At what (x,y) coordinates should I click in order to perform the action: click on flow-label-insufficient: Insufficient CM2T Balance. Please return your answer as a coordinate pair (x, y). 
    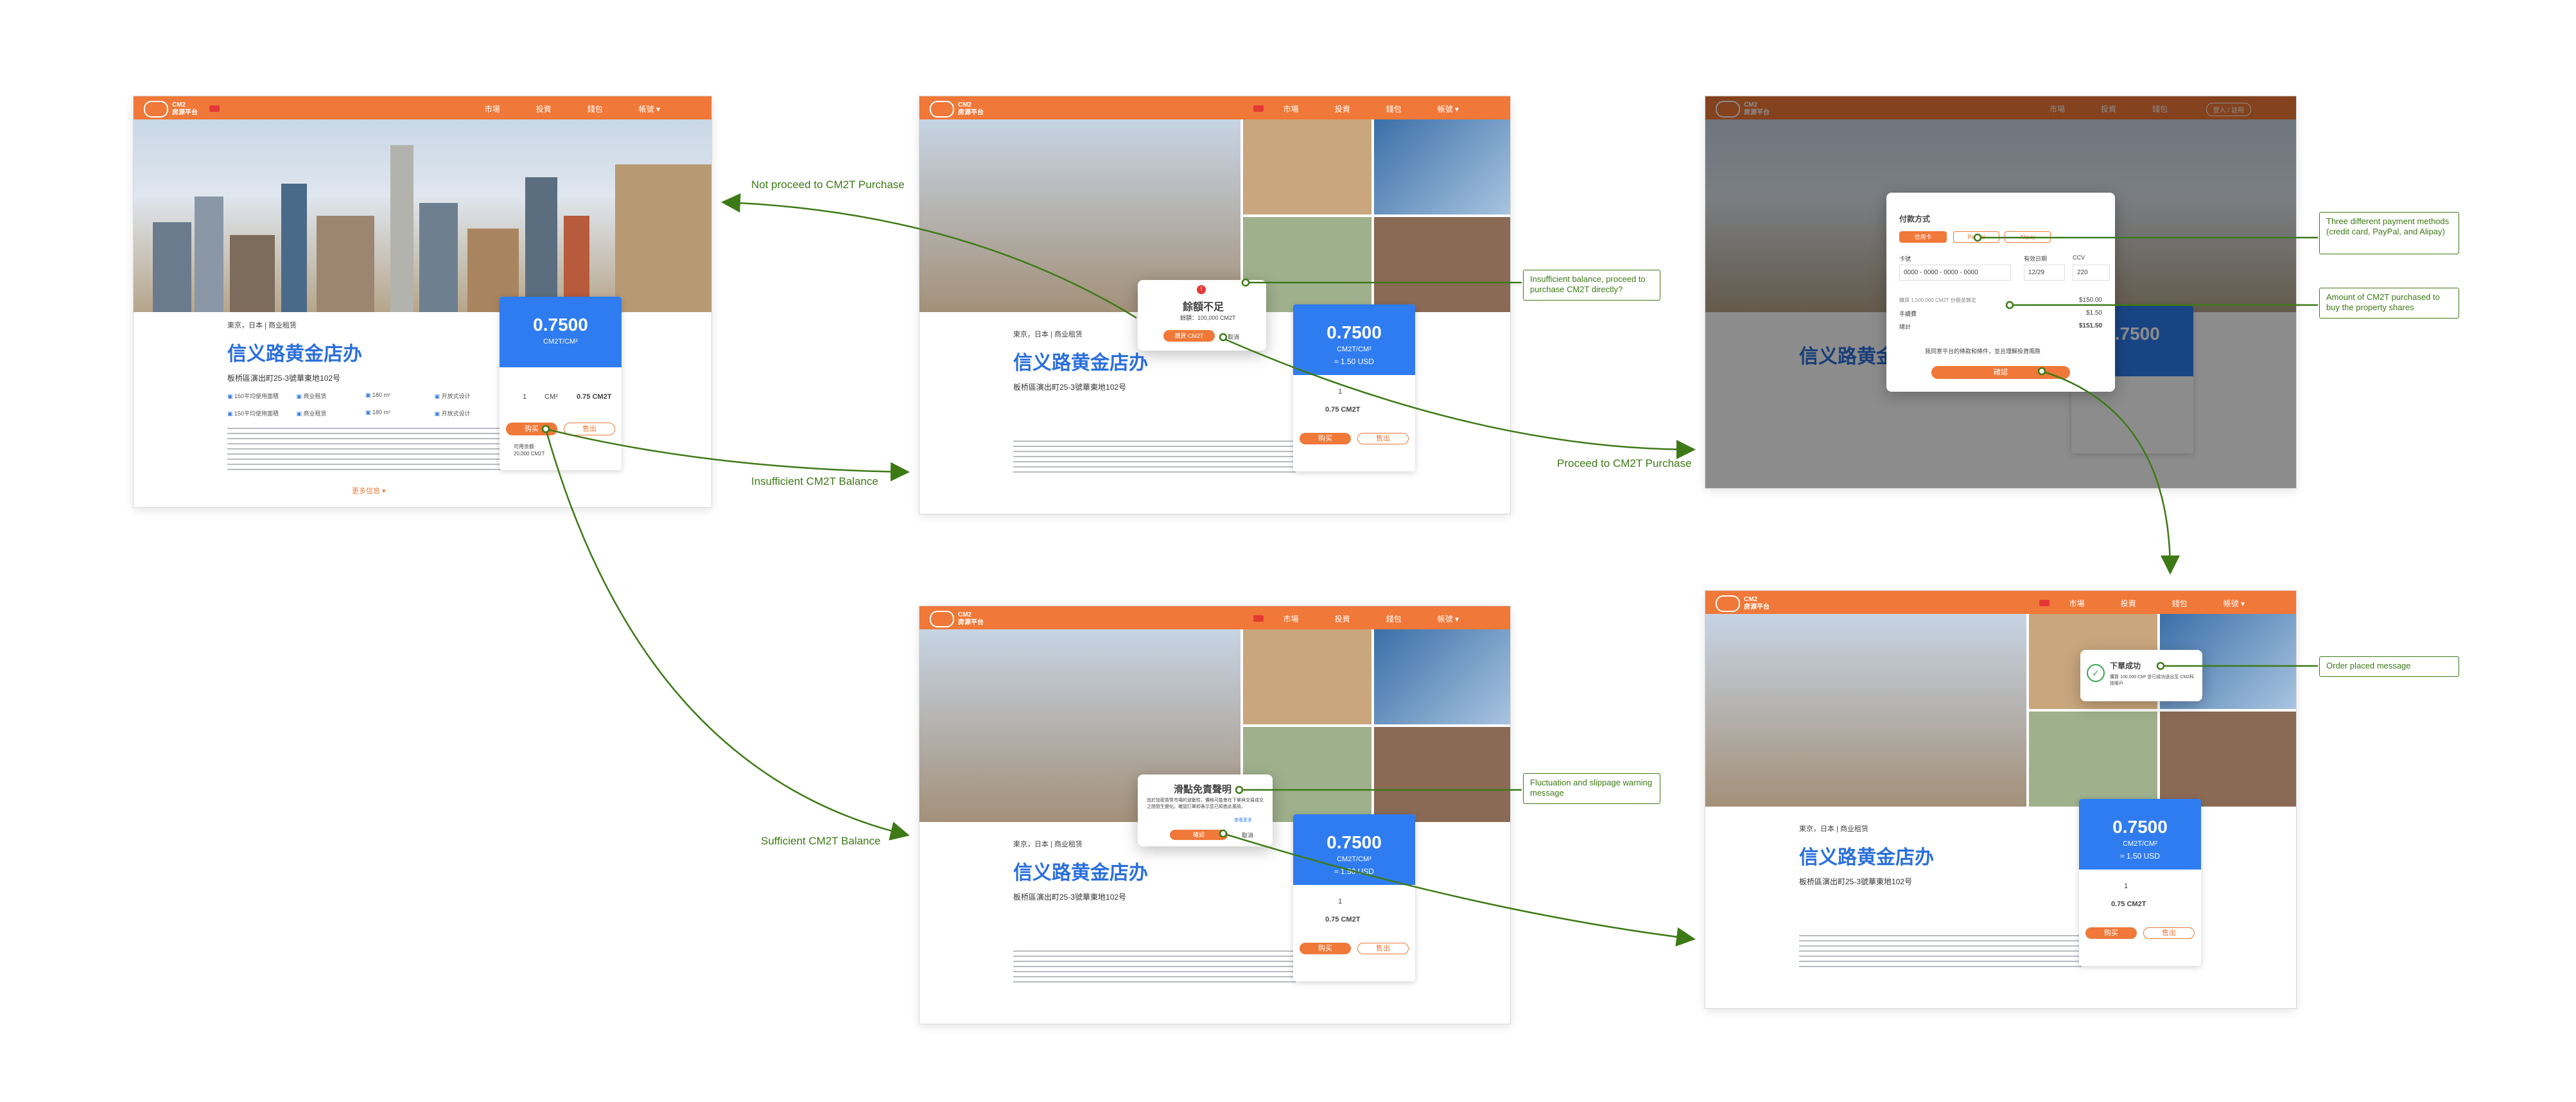
    Looking at the image, I should click on (814, 481).